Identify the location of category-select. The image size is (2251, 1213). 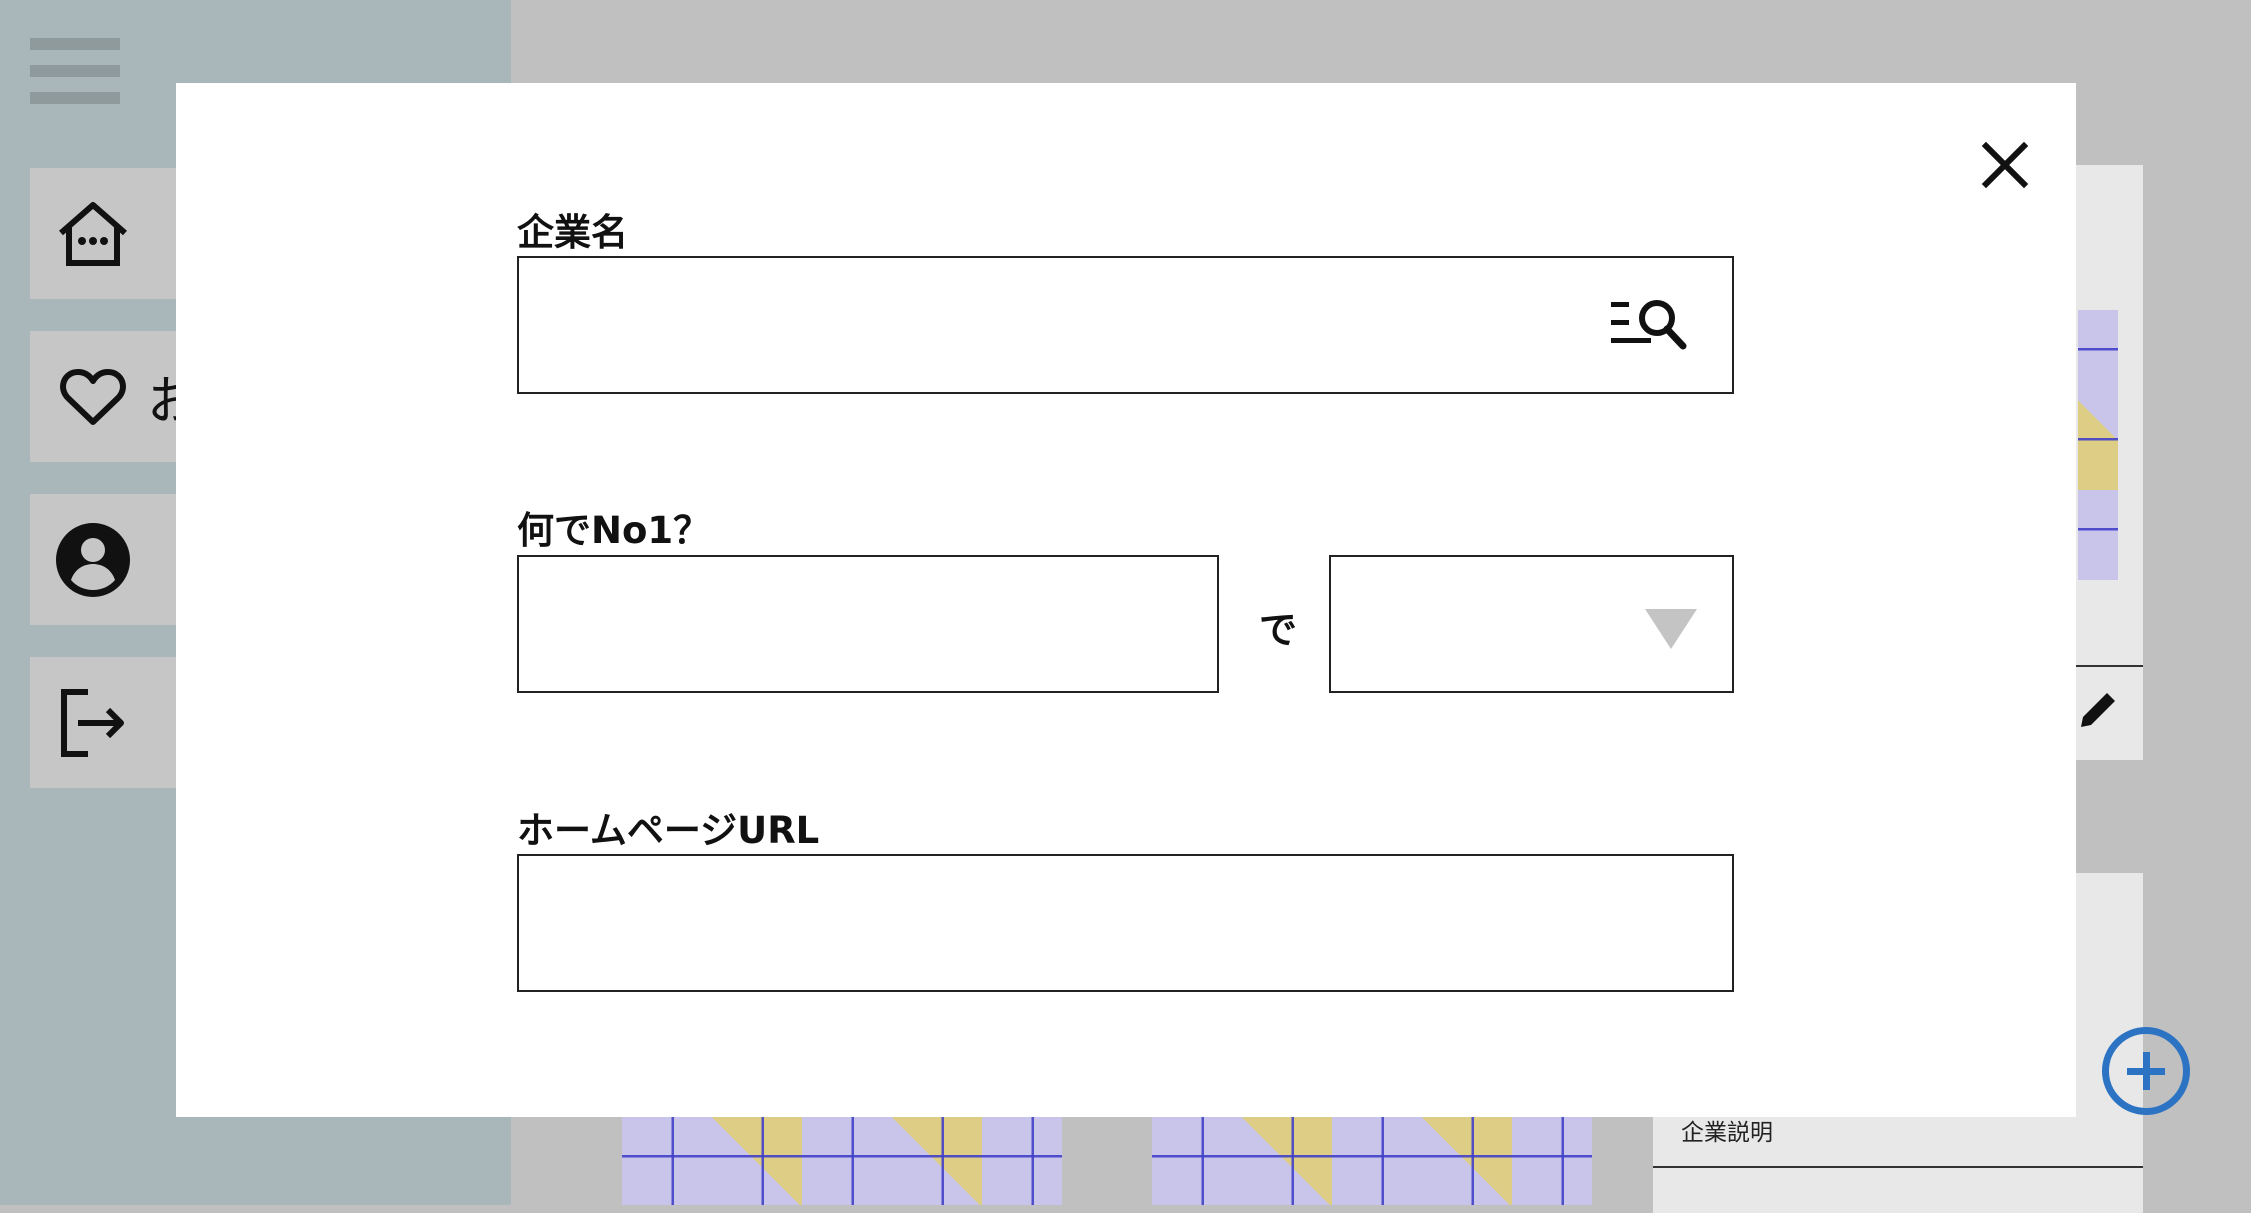
(1531, 624).